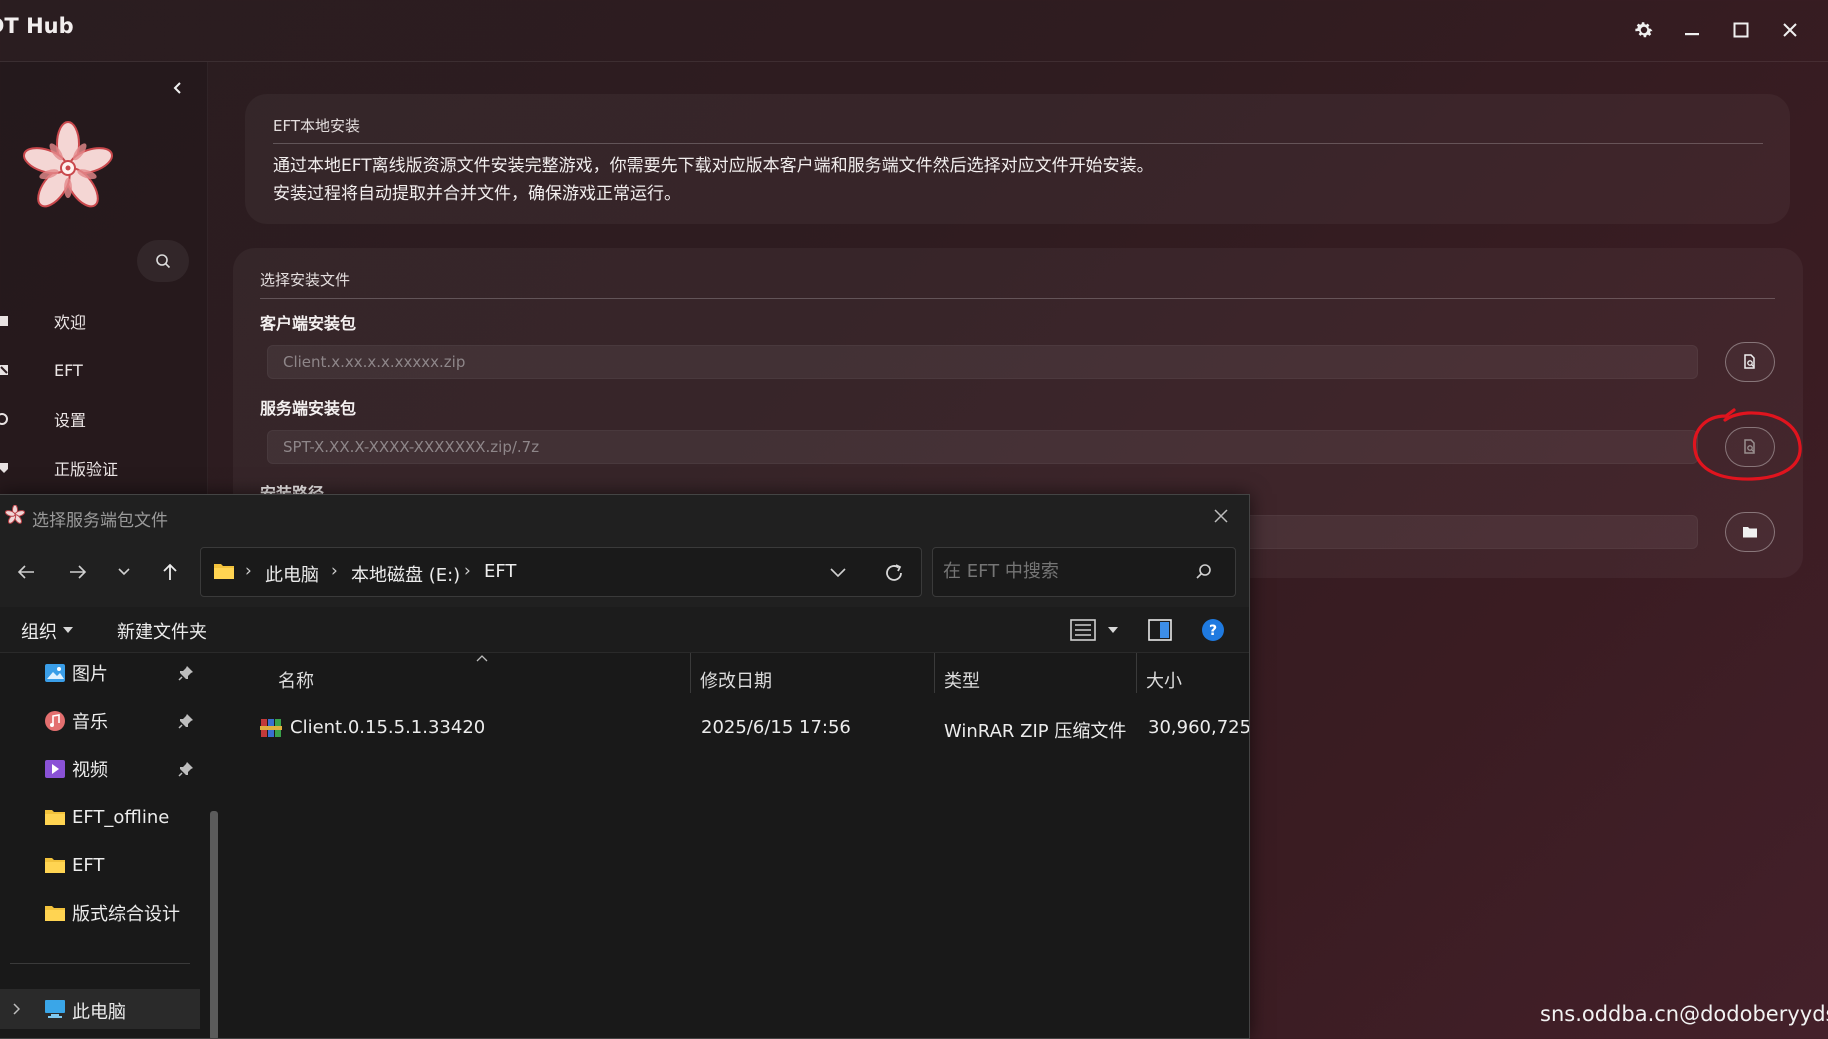 This screenshot has width=1828, height=1039. I want to click on chevron-left-icon, so click(177, 88).